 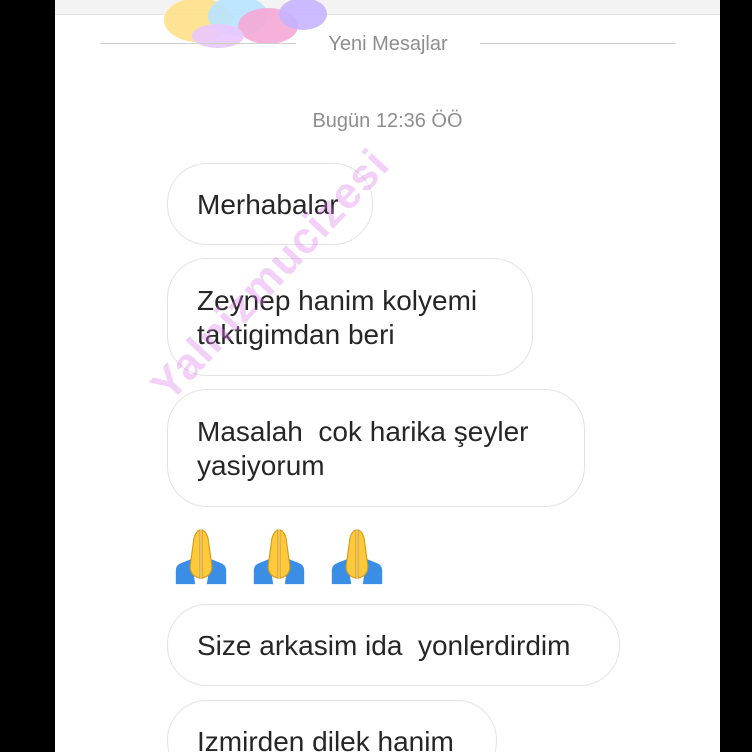 I want to click on new-messages-divider: Yeni Mesajlar, so click(x=388, y=44).